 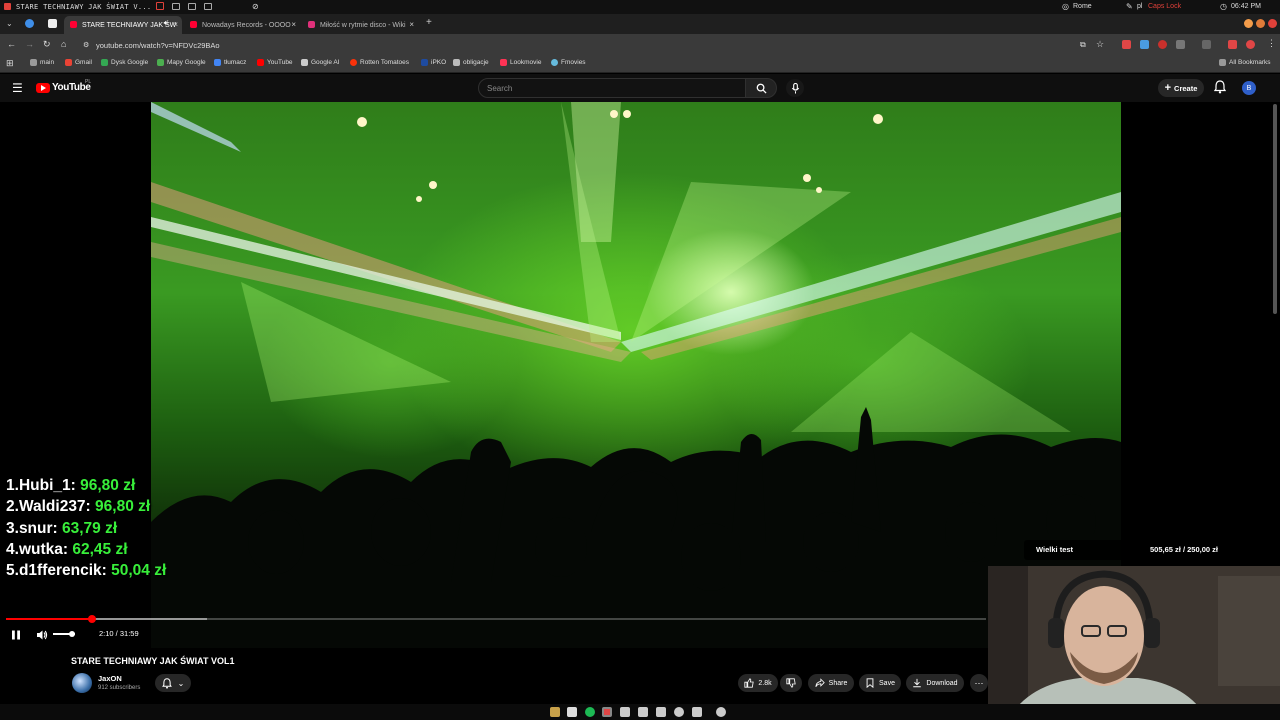 I want to click on bookmark-item: tłumacz, so click(x=230, y=62).